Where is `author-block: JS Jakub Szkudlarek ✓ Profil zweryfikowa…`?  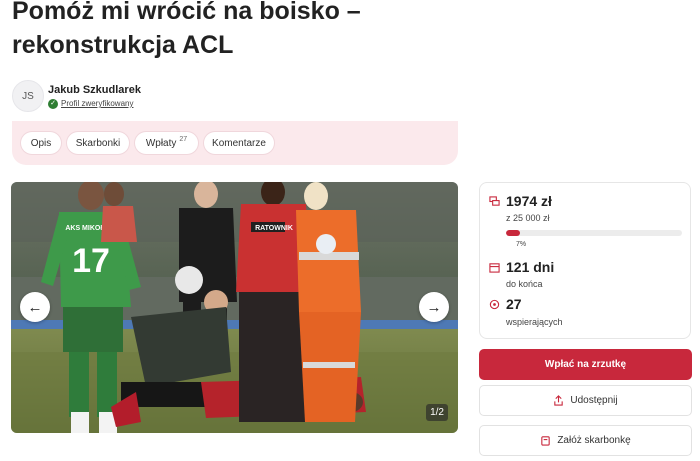
author-block: JS Jakub Szkudlarek ✓ Profil zweryfikowa… is located at coordinates (76, 96).